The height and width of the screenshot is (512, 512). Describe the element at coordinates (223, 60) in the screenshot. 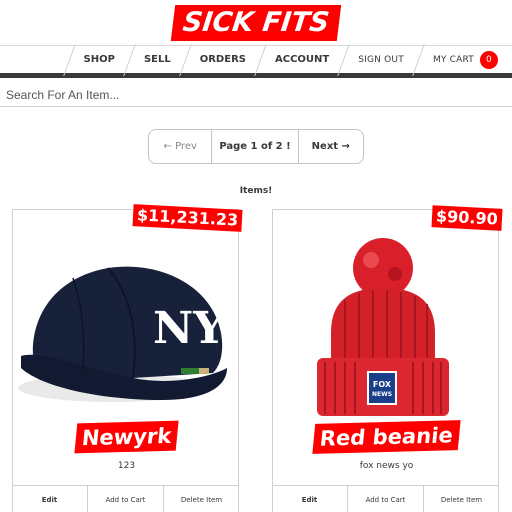

I see `nav-orders: ORDERS` at that location.